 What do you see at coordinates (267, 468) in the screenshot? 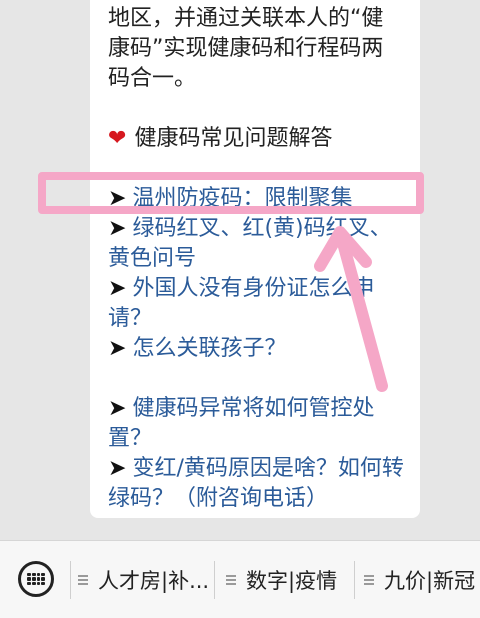
I see `faq-link-text: 变红/黄码原因是啥？如何转` at bounding box center [267, 468].